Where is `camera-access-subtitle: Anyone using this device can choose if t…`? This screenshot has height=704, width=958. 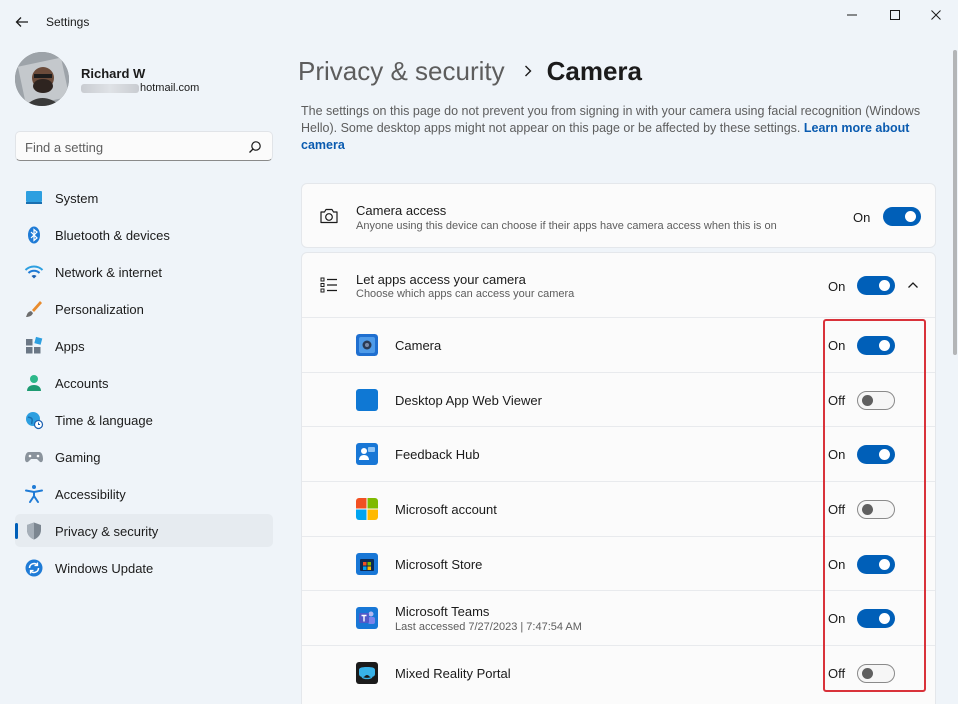 camera-access-subtitle: Anyone using this device can choose if t… is located at coordinates (566, 226).